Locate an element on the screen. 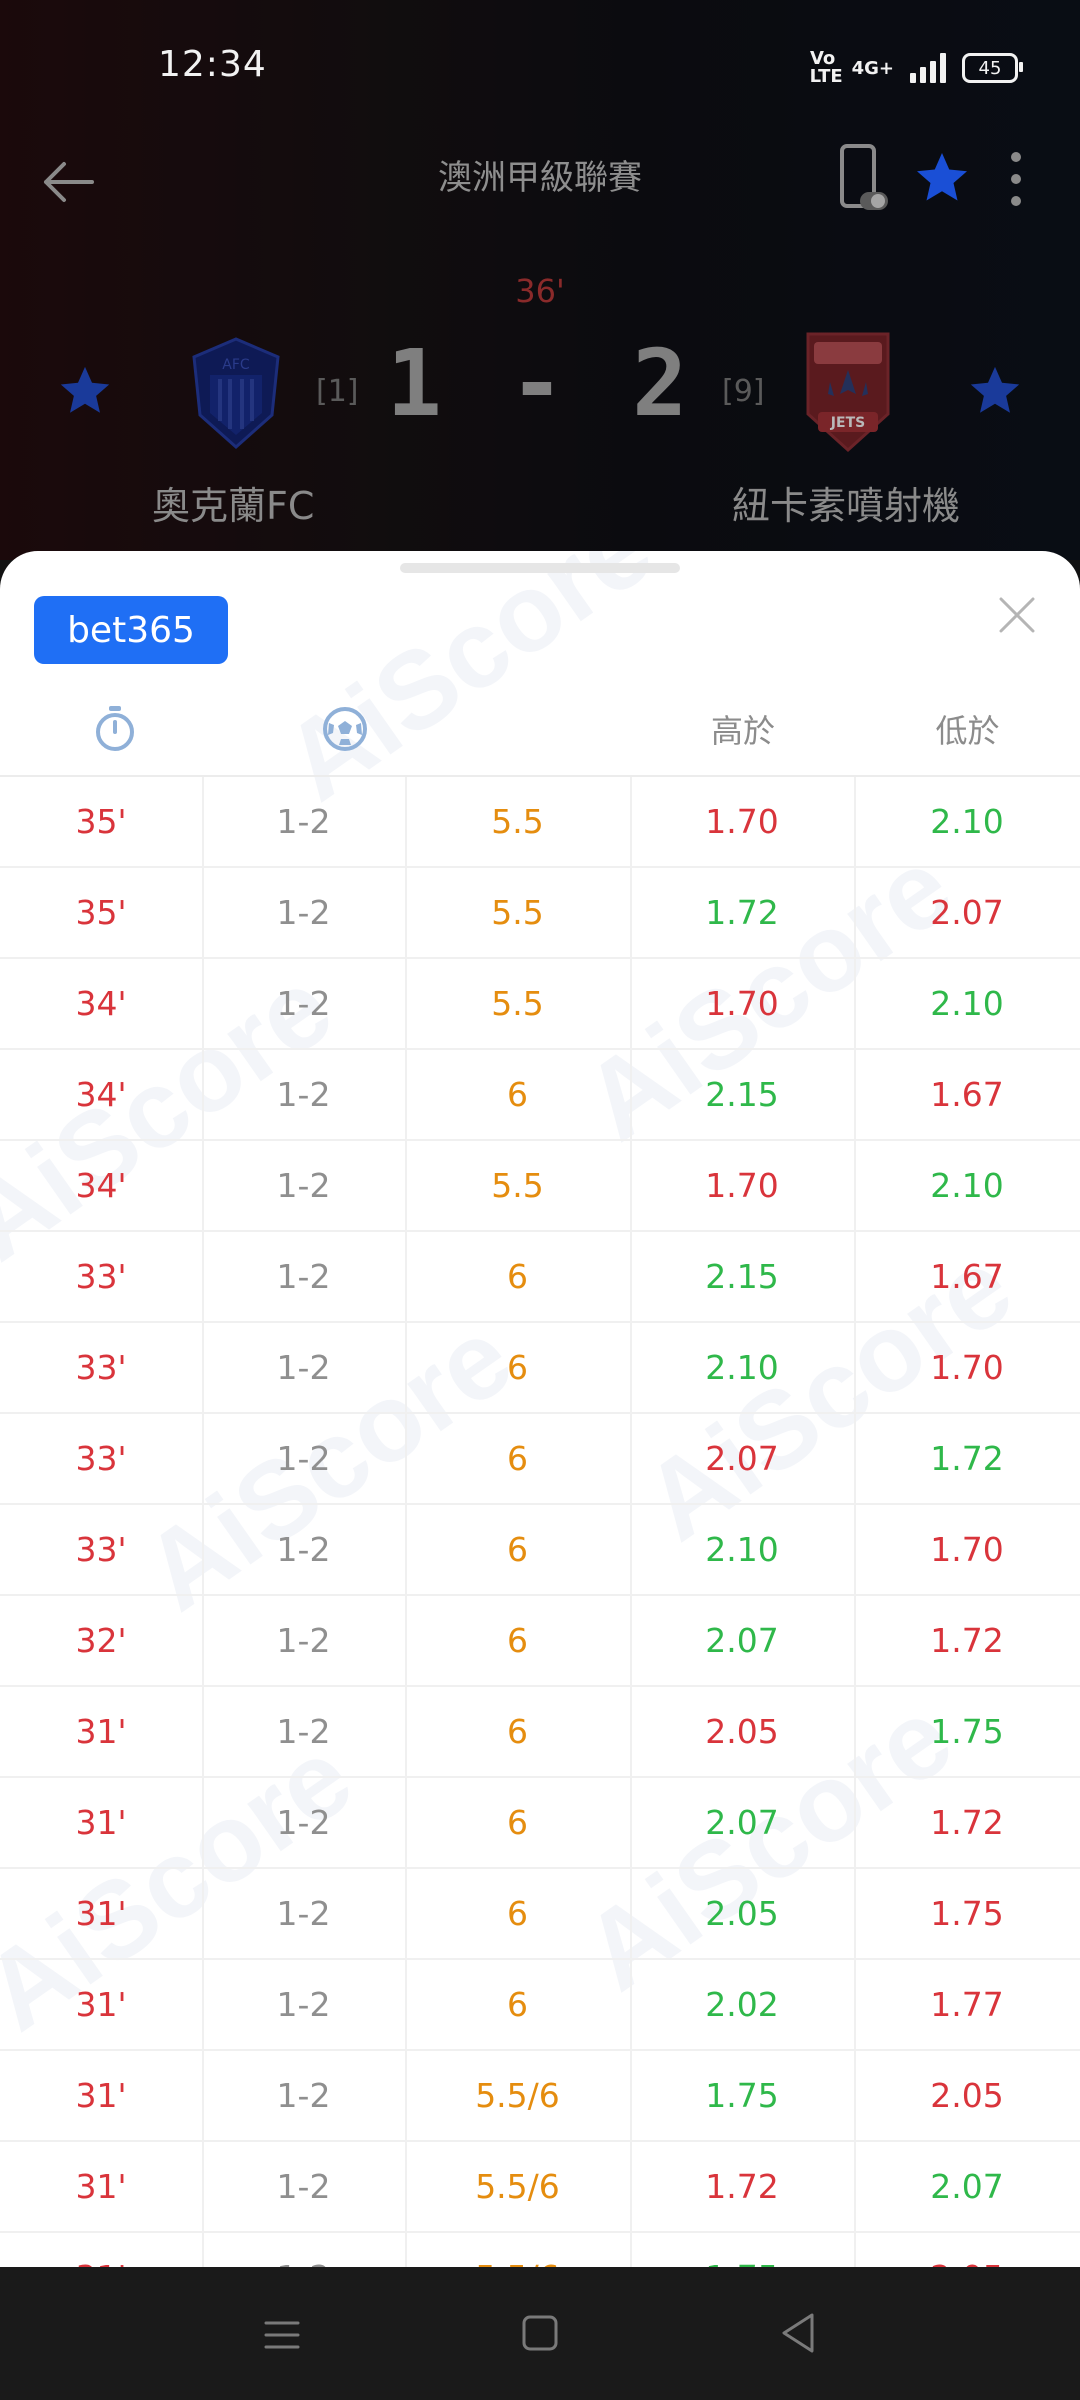  away-team-rank: [9] is located at coordinates (743, 391).